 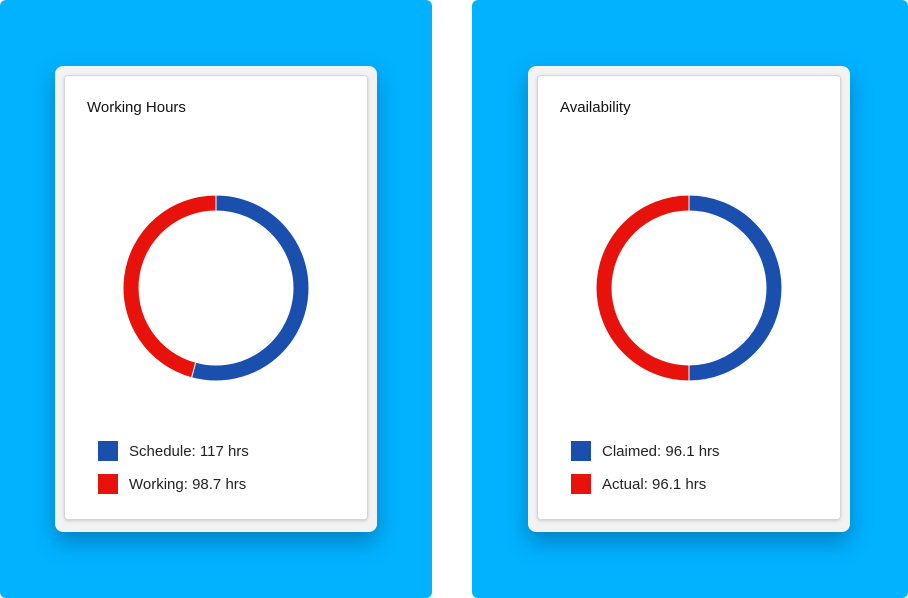 What do you see at coordinates (661, 451) in the screenshot?
I see `legend-label: Claimed: 96.1 hrs` at bounding box center [661, 451].